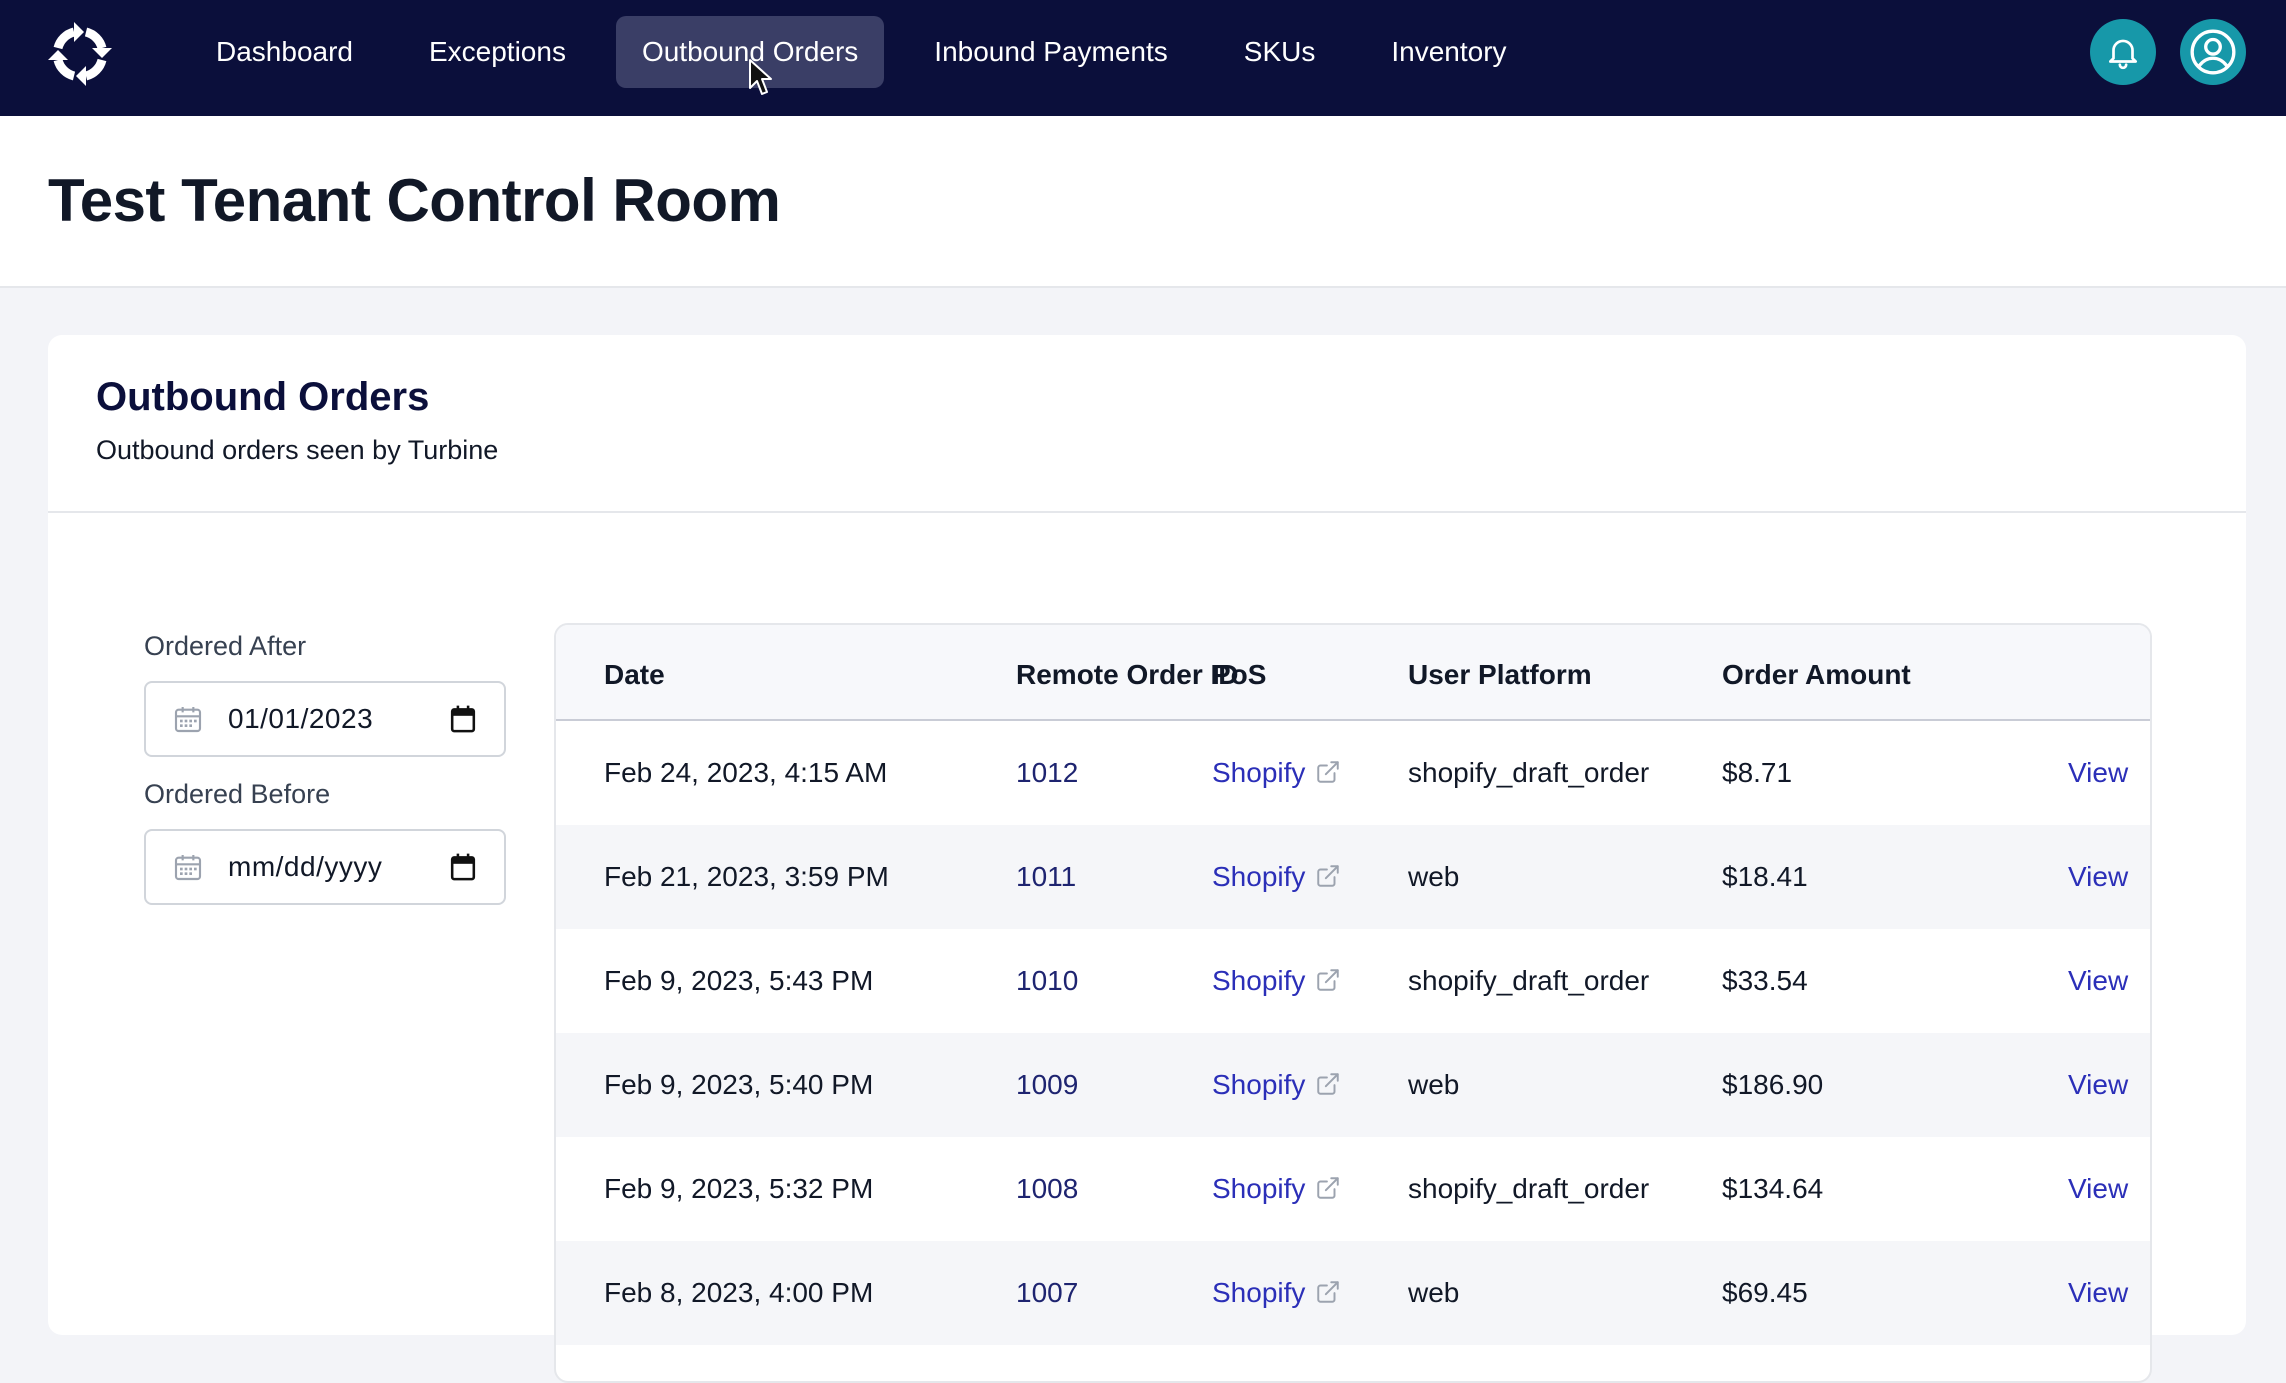 This screenshot has height=1383, width=2286. What do you see at coordinates (760, 77) in the screenshot?
I see `mouse-cursor-icon` at bounding box center [760, 77].